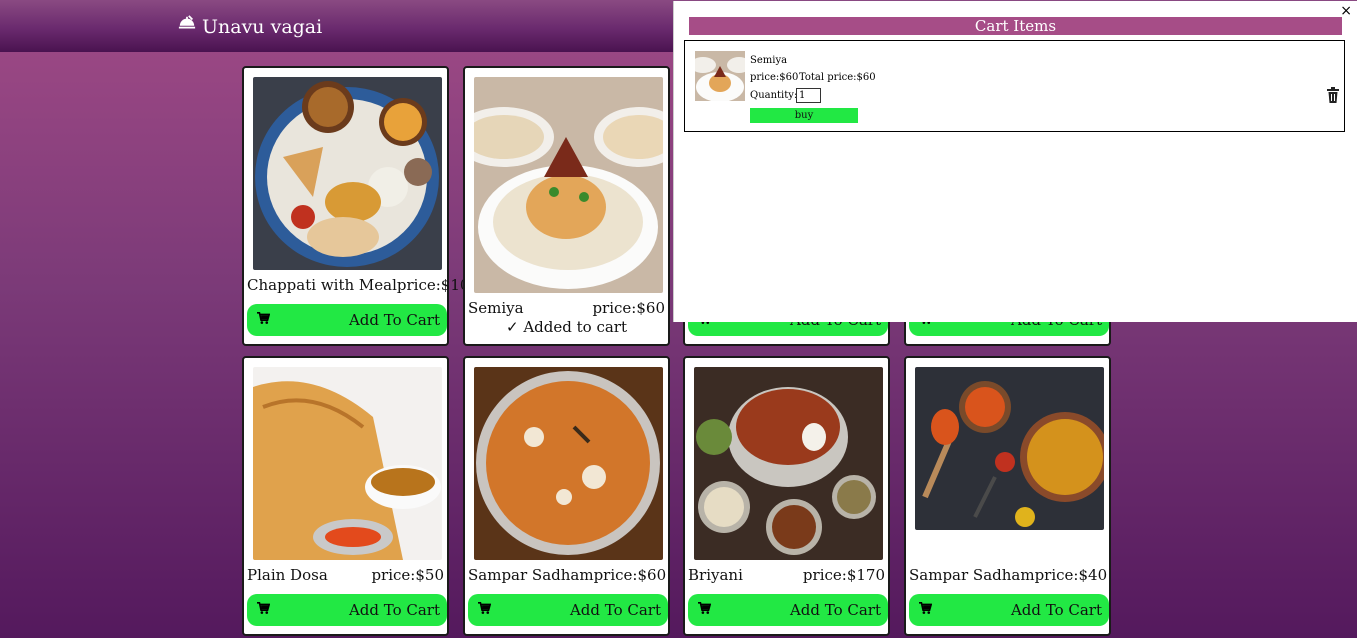 This screenshot has height=638, width=1357. I want to click on buy-button: buy, so click(804, 115).